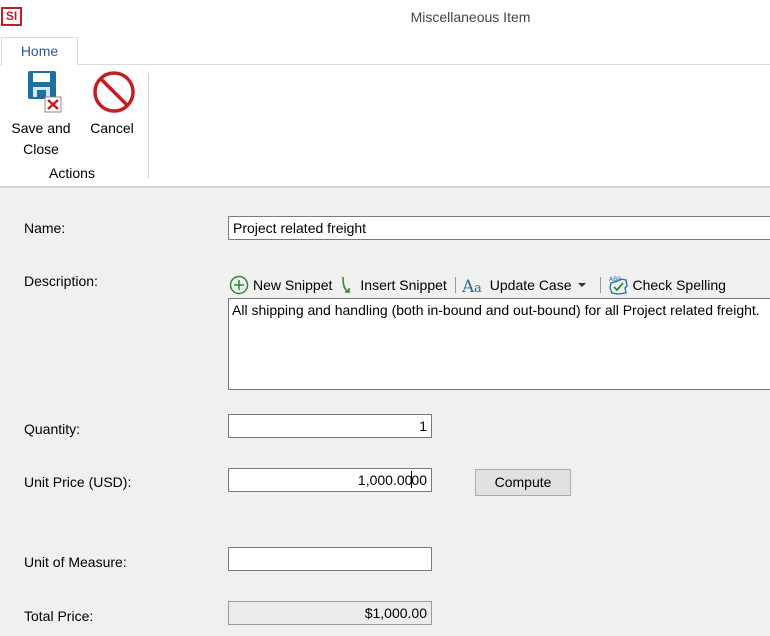 The height and width of the screenshot is (636, 770). What do you see at coordinates (472, 286) in the screenshot?
I see `text-case-icon: A a` at bounding box center [472, 286].